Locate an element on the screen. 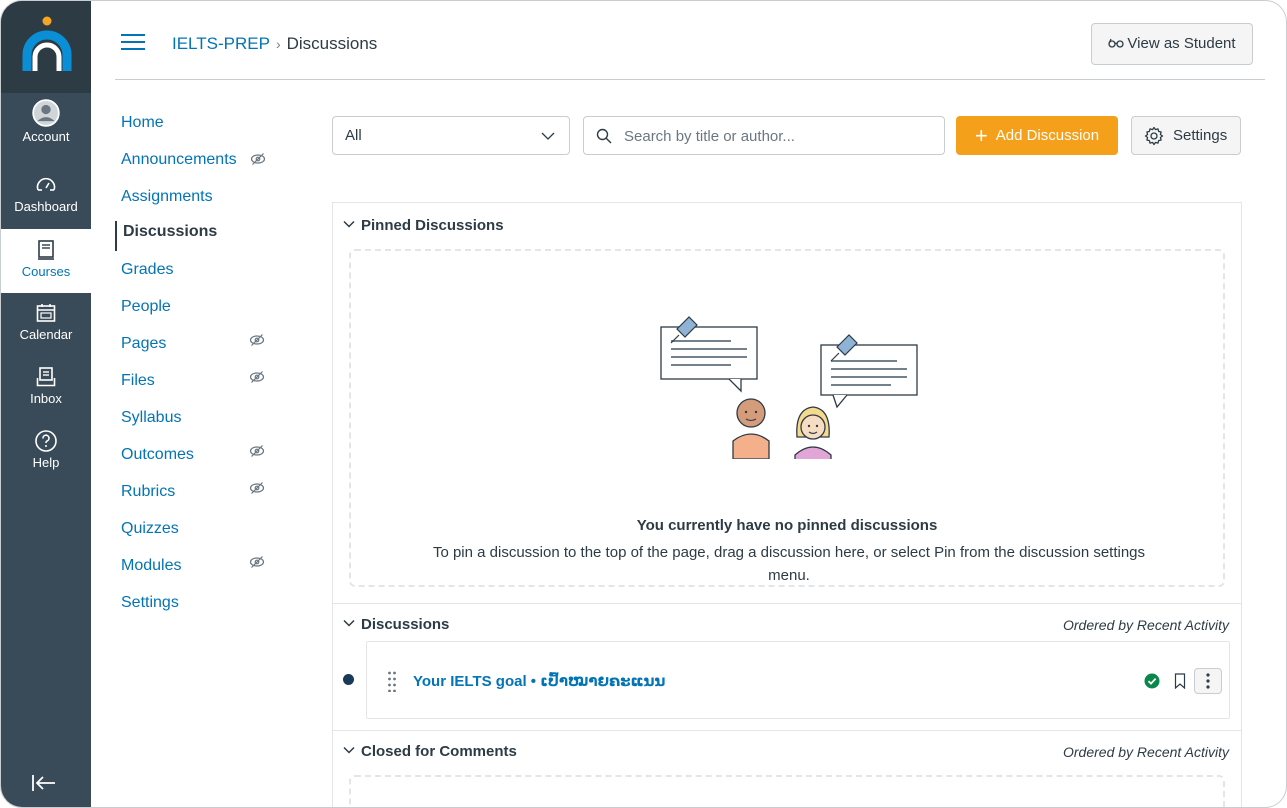 This screenshot has width=1287, height=808. search-field is located at coordinates (764, 135).